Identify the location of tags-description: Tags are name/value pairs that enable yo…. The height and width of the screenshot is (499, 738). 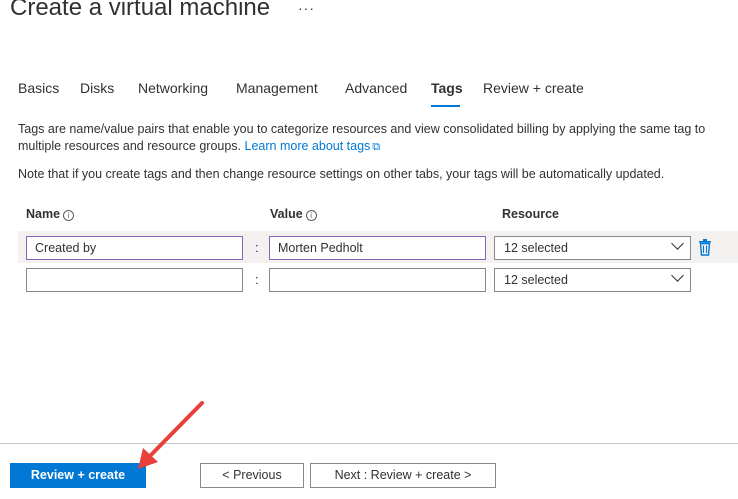
(376, 138).